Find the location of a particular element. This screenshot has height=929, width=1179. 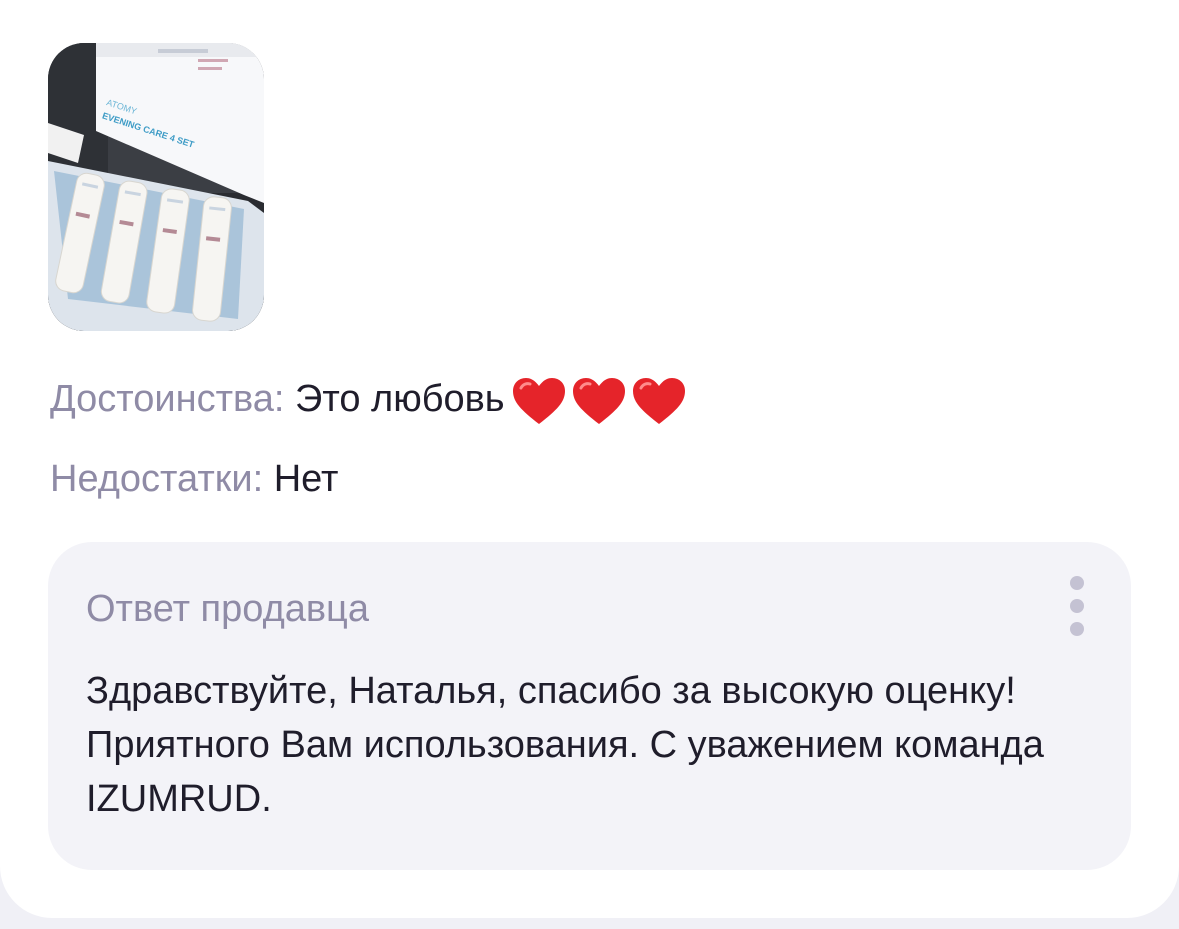

cons-label: Недостатки: is located at coordinates (157, 479).